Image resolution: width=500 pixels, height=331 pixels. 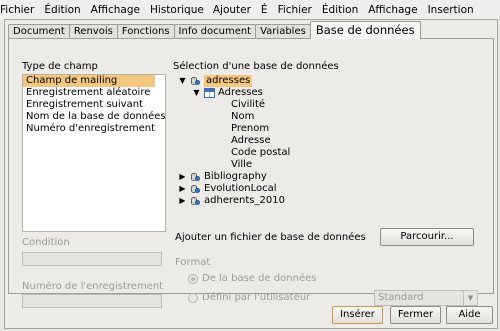 I want to click on menu-item: Insertion, so click(x=451, y=10).